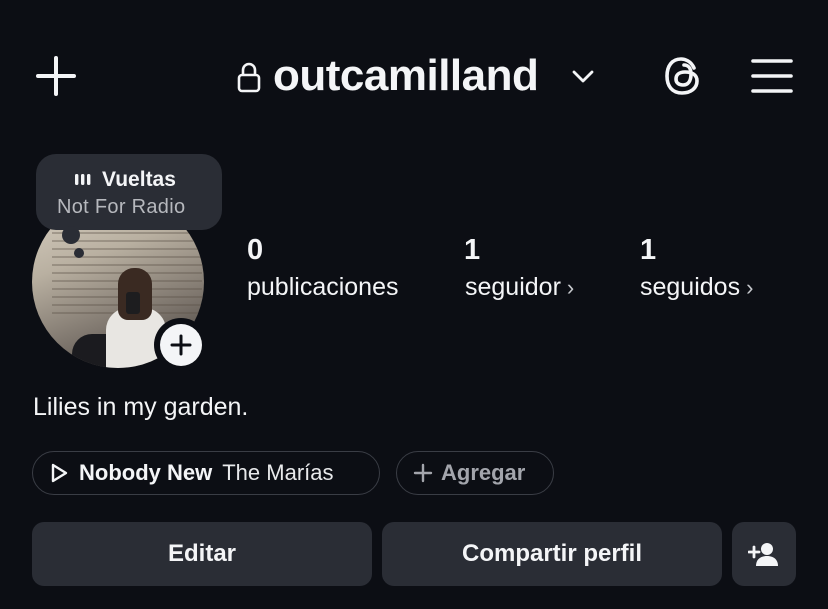 Image resolution: width=828 pixels, height=609 pixels. What do you see at coordinates (278, 472) in the screenshot?
I see `music-artist: The Marías` at bounding box center [278, 472].